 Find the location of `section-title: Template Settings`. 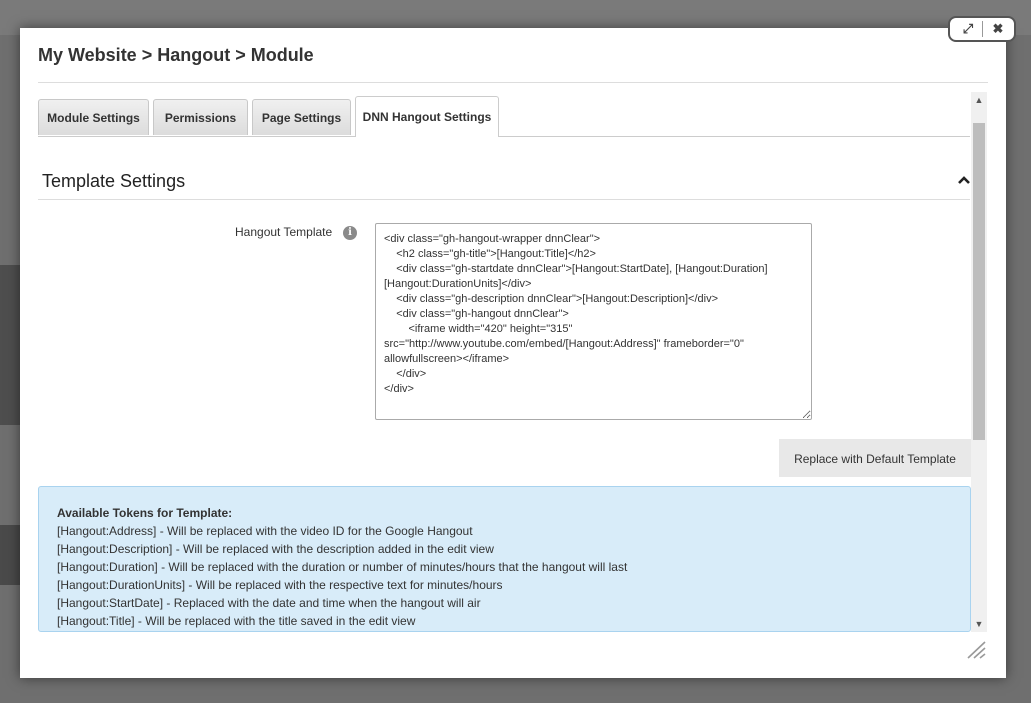

section-title: Template Settings is located at coordinates (114, 181).